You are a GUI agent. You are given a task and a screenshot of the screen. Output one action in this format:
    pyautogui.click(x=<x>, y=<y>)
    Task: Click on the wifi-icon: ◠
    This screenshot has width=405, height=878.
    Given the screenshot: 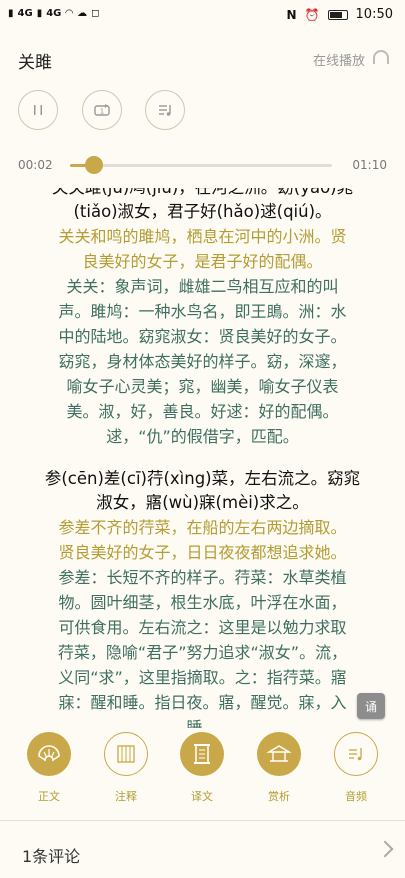 What is the action you would take?
    pyautogui.click(x=69, y=13)
    